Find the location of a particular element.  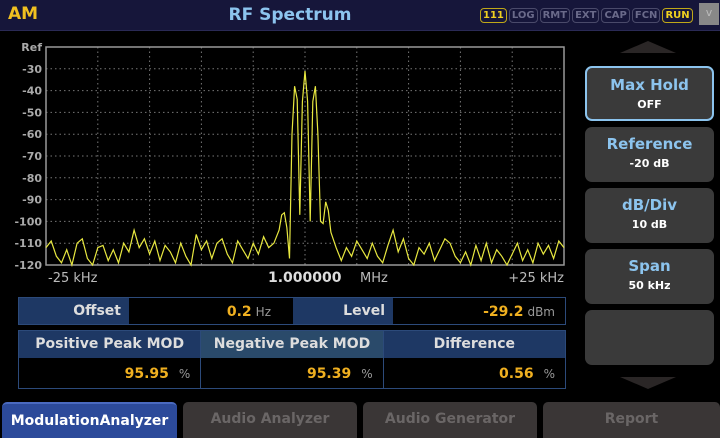

status-badge-fcn: FCN is located at coordinates (646, 15).